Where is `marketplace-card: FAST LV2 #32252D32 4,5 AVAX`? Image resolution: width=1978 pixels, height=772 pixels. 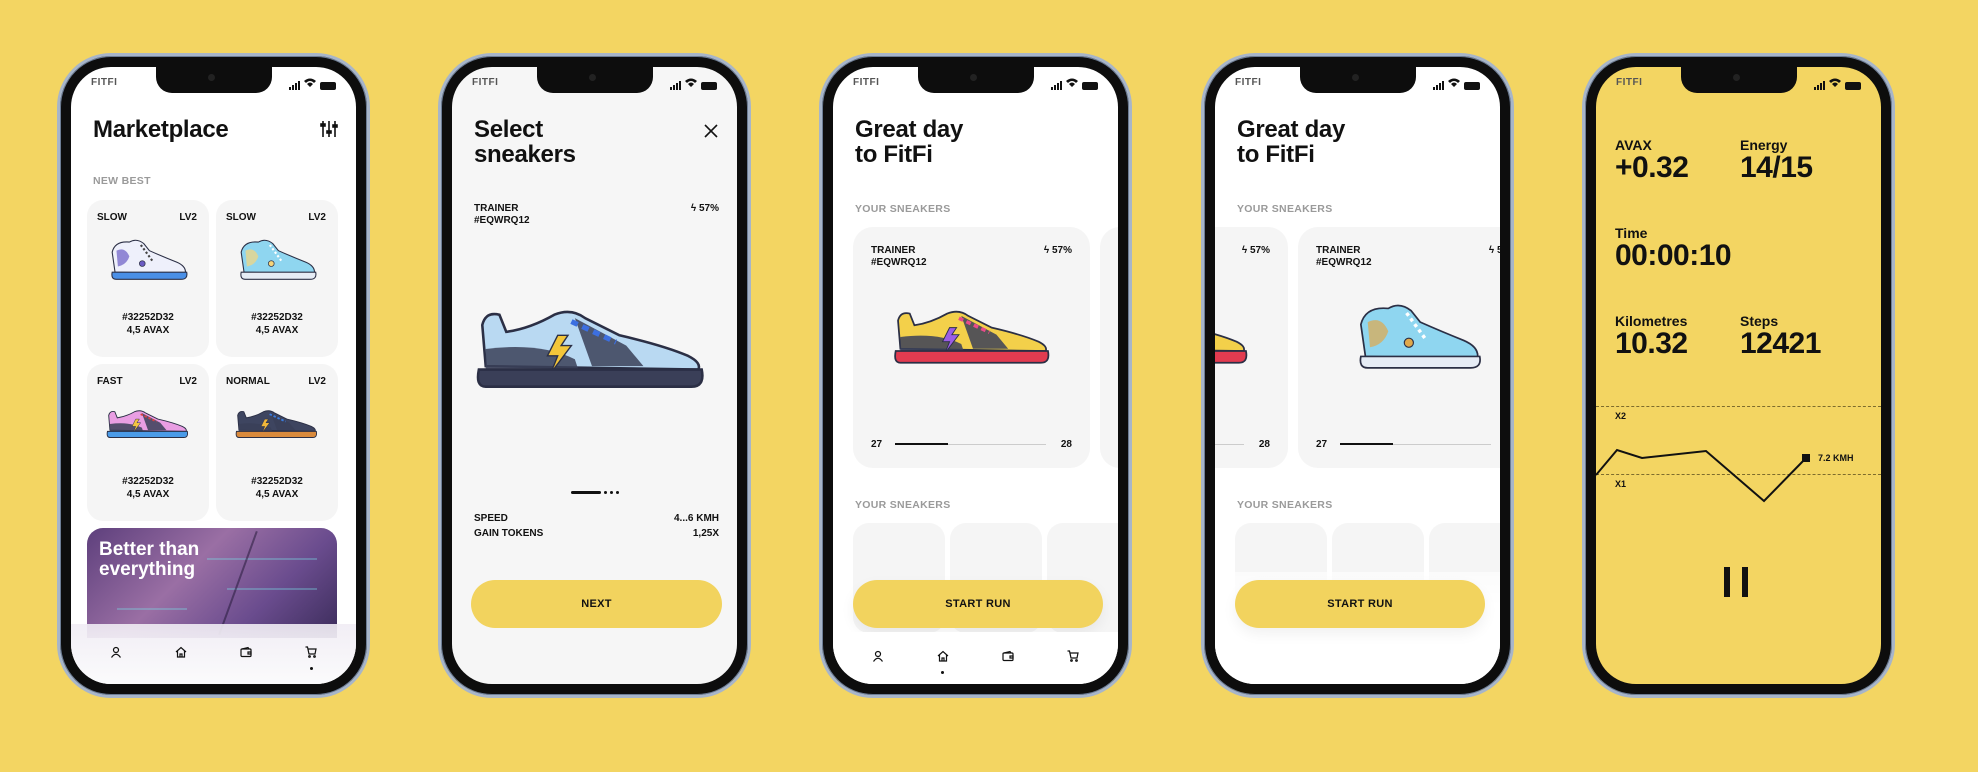
marketplace-card: FAST LV2 #32252D32 4,5 AVAX is located at coordinates (148, 442).